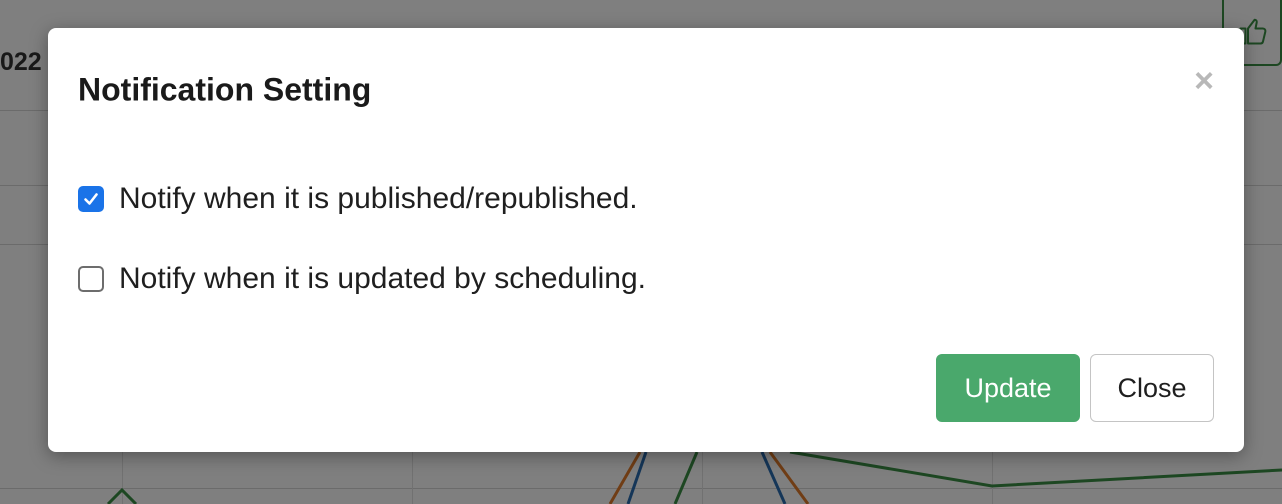 This screenshot has width=1282, height=504. Describe the element at coordinates (378, 199) in the screenshot. I see `published-checkbox-label: Notify when it is published/republished.` at that location.